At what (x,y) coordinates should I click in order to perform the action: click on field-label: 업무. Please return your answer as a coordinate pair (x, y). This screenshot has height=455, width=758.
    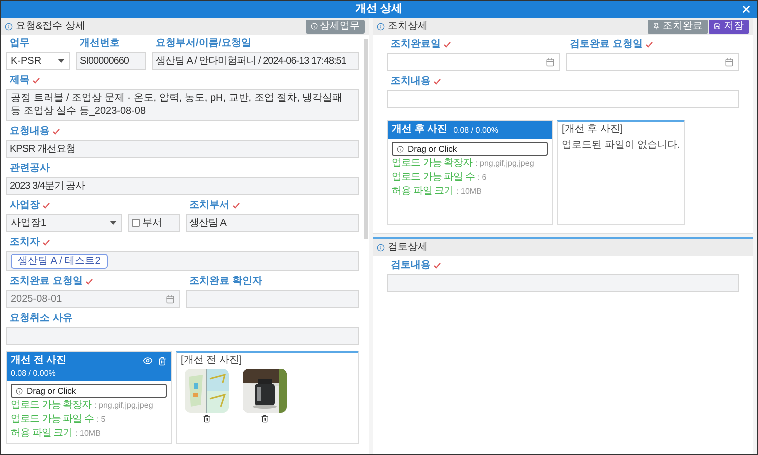
    Looking at the image, I should click on (20, 44).